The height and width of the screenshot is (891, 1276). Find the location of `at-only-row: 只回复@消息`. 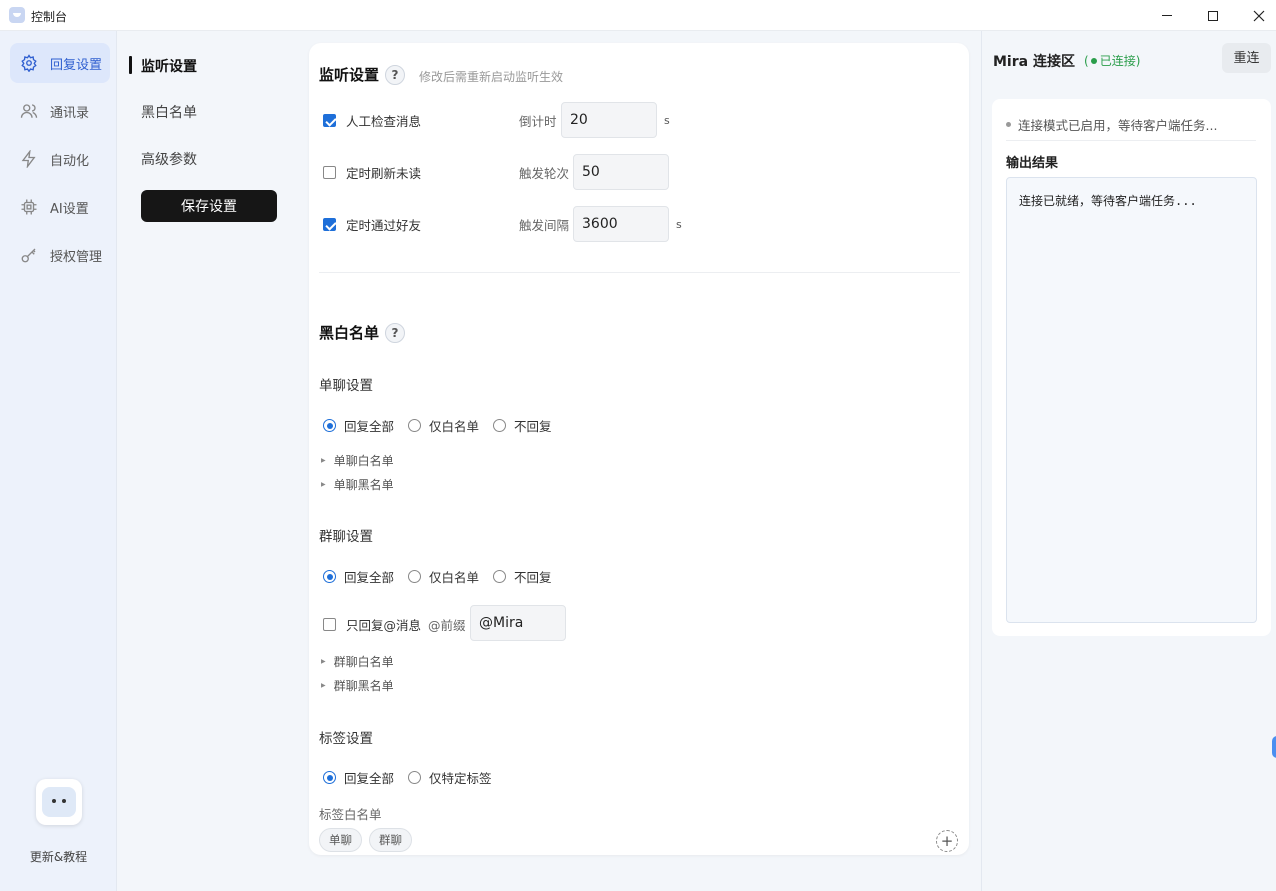

at-only-row: 只回复@消息 is located at coordinates (372, 624).